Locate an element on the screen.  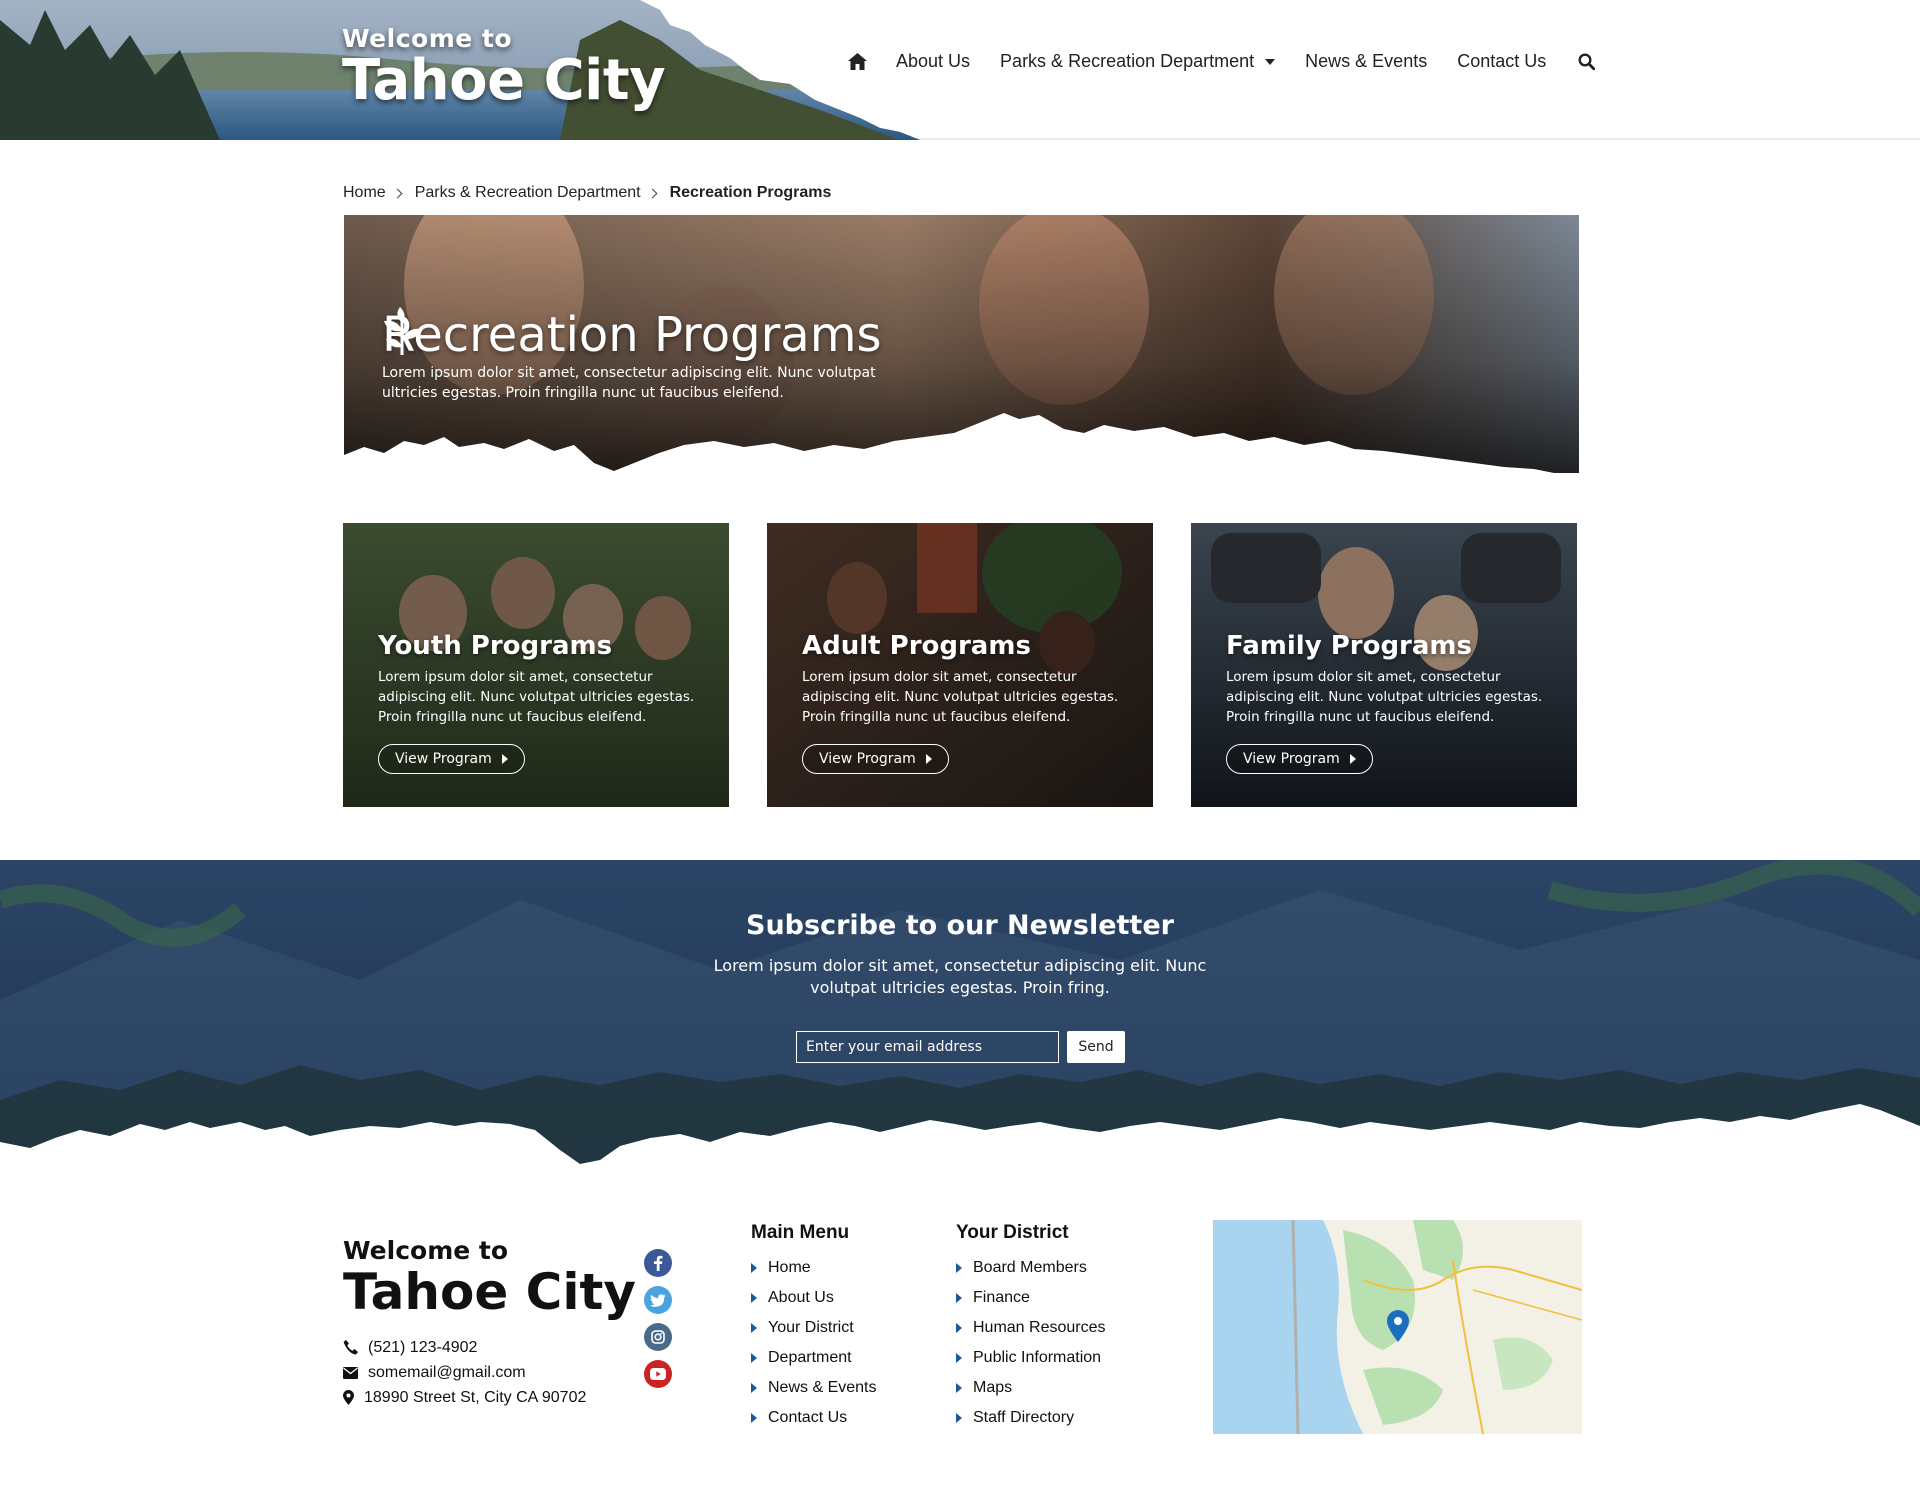
nav-contact-us: Contact Us is located at coordinates (1501, 61).